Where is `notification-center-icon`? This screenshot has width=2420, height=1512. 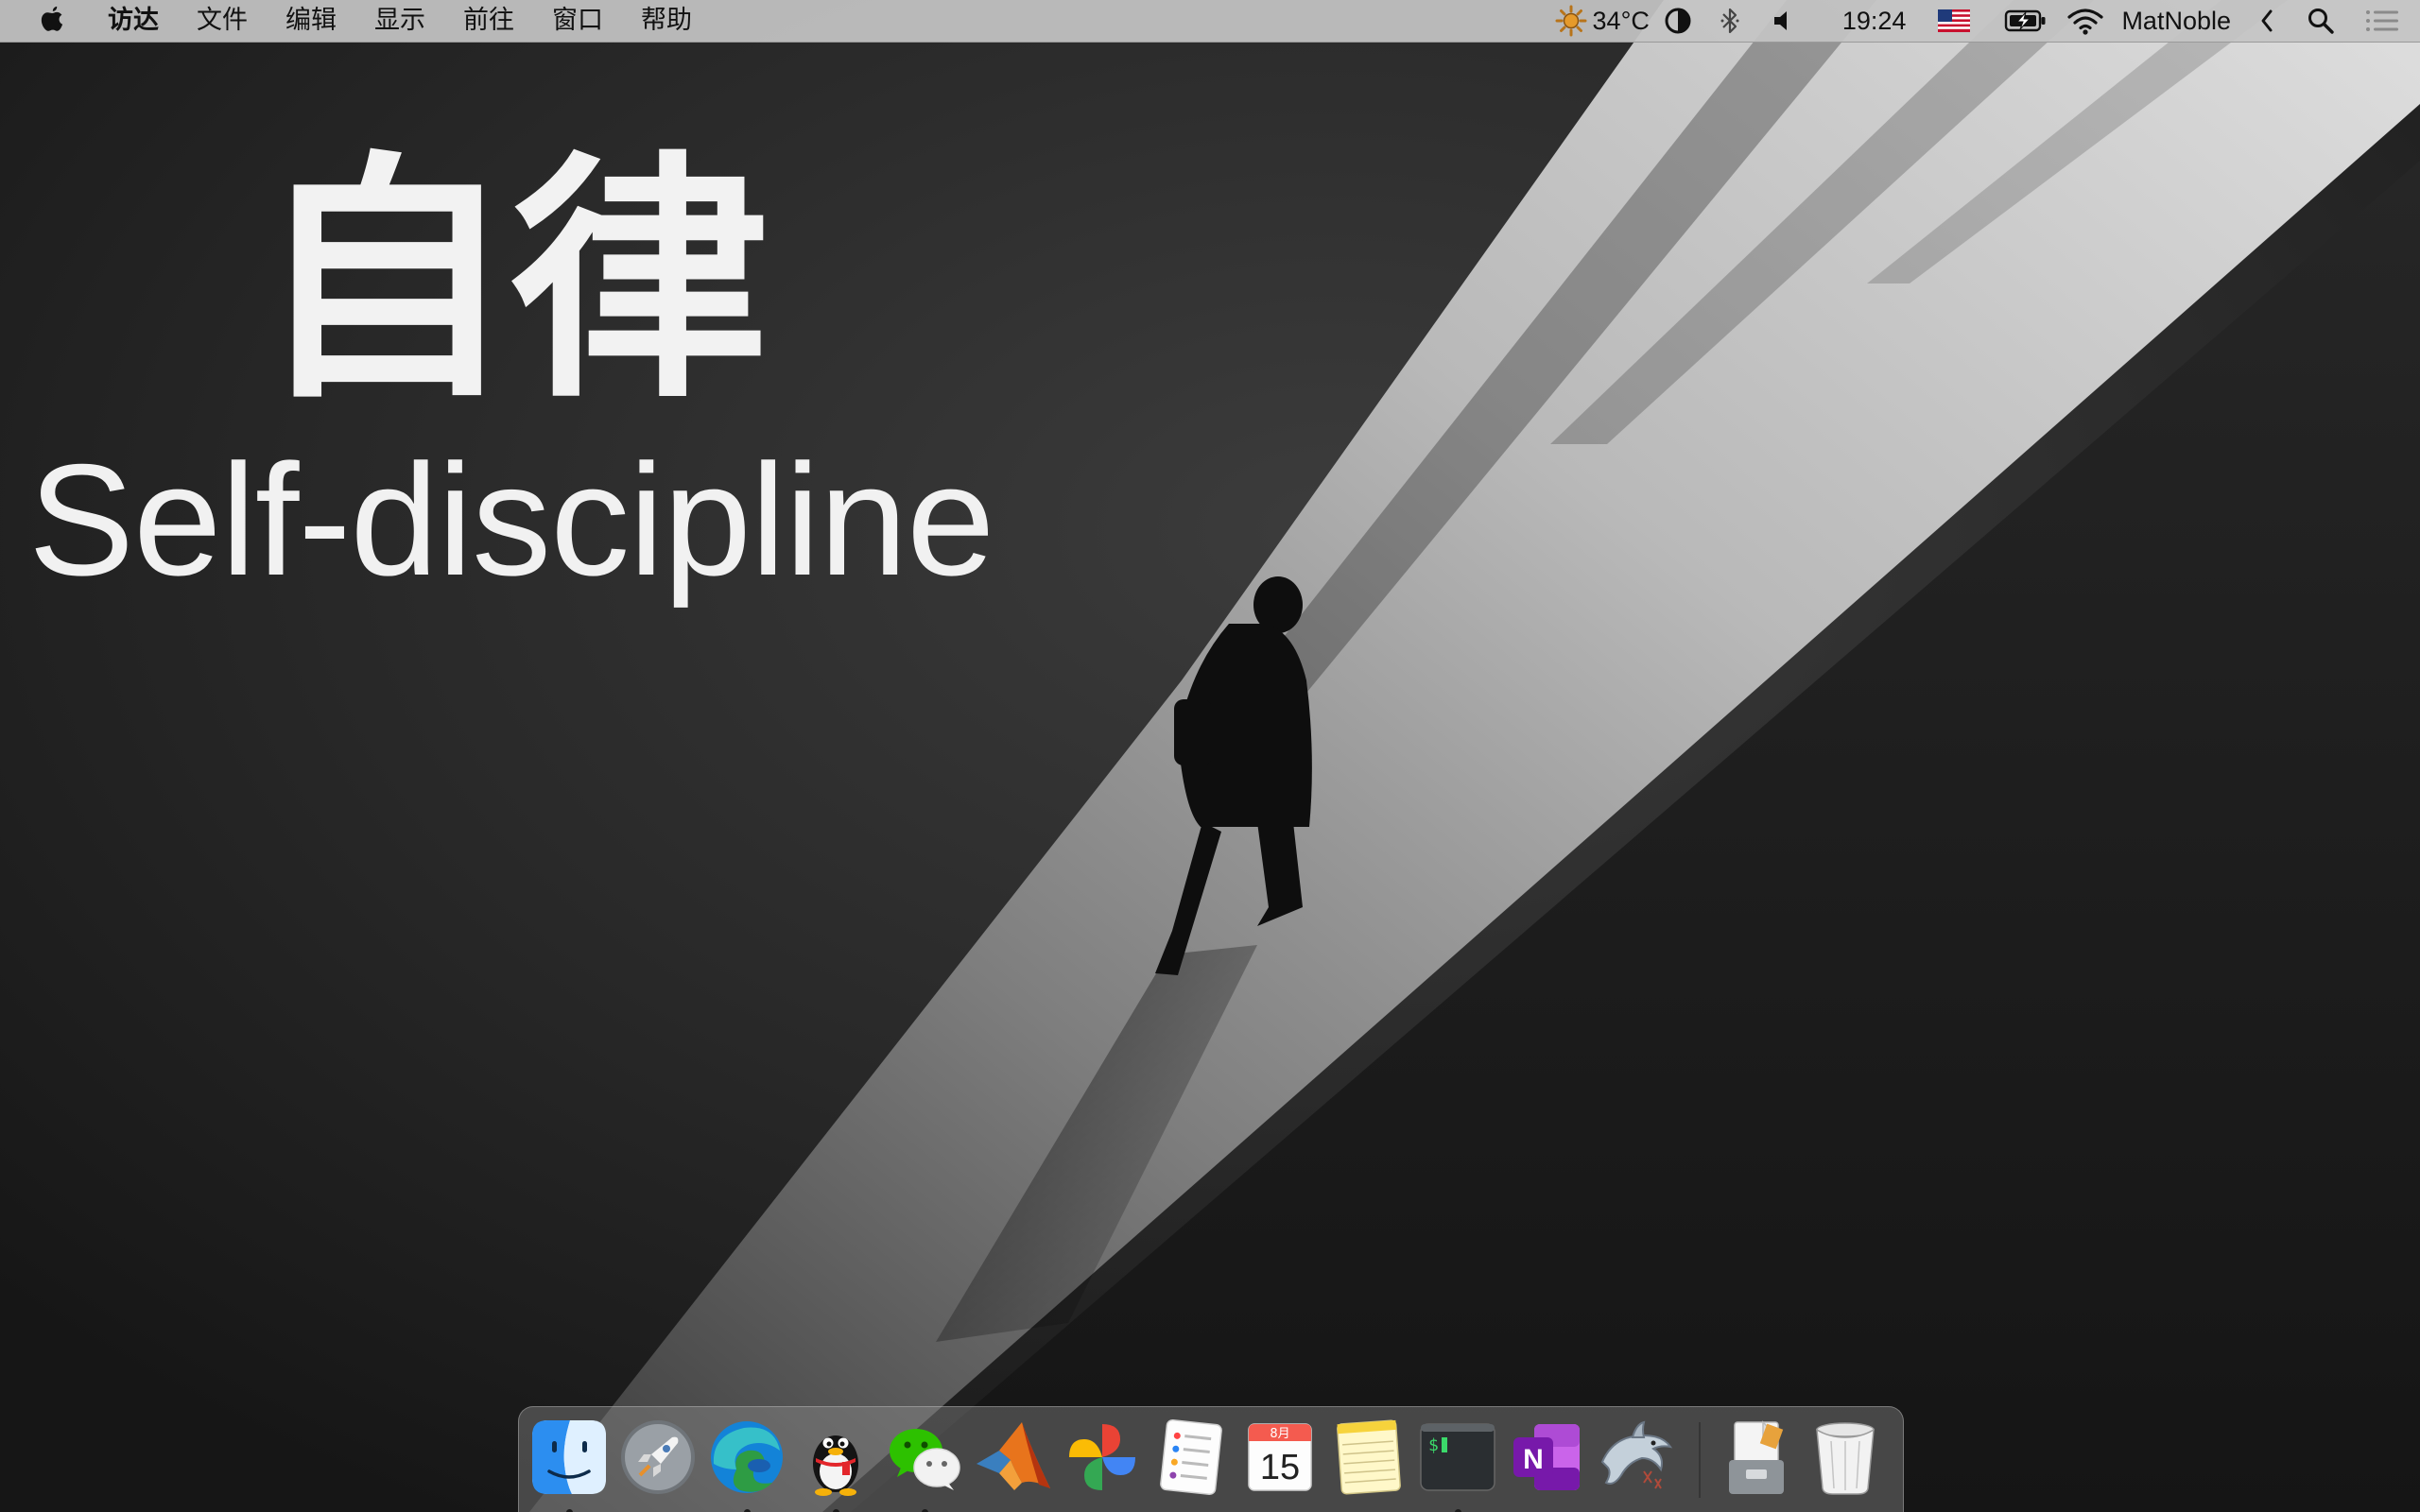 notification-center-icon is located at coordinates (2382, 20).